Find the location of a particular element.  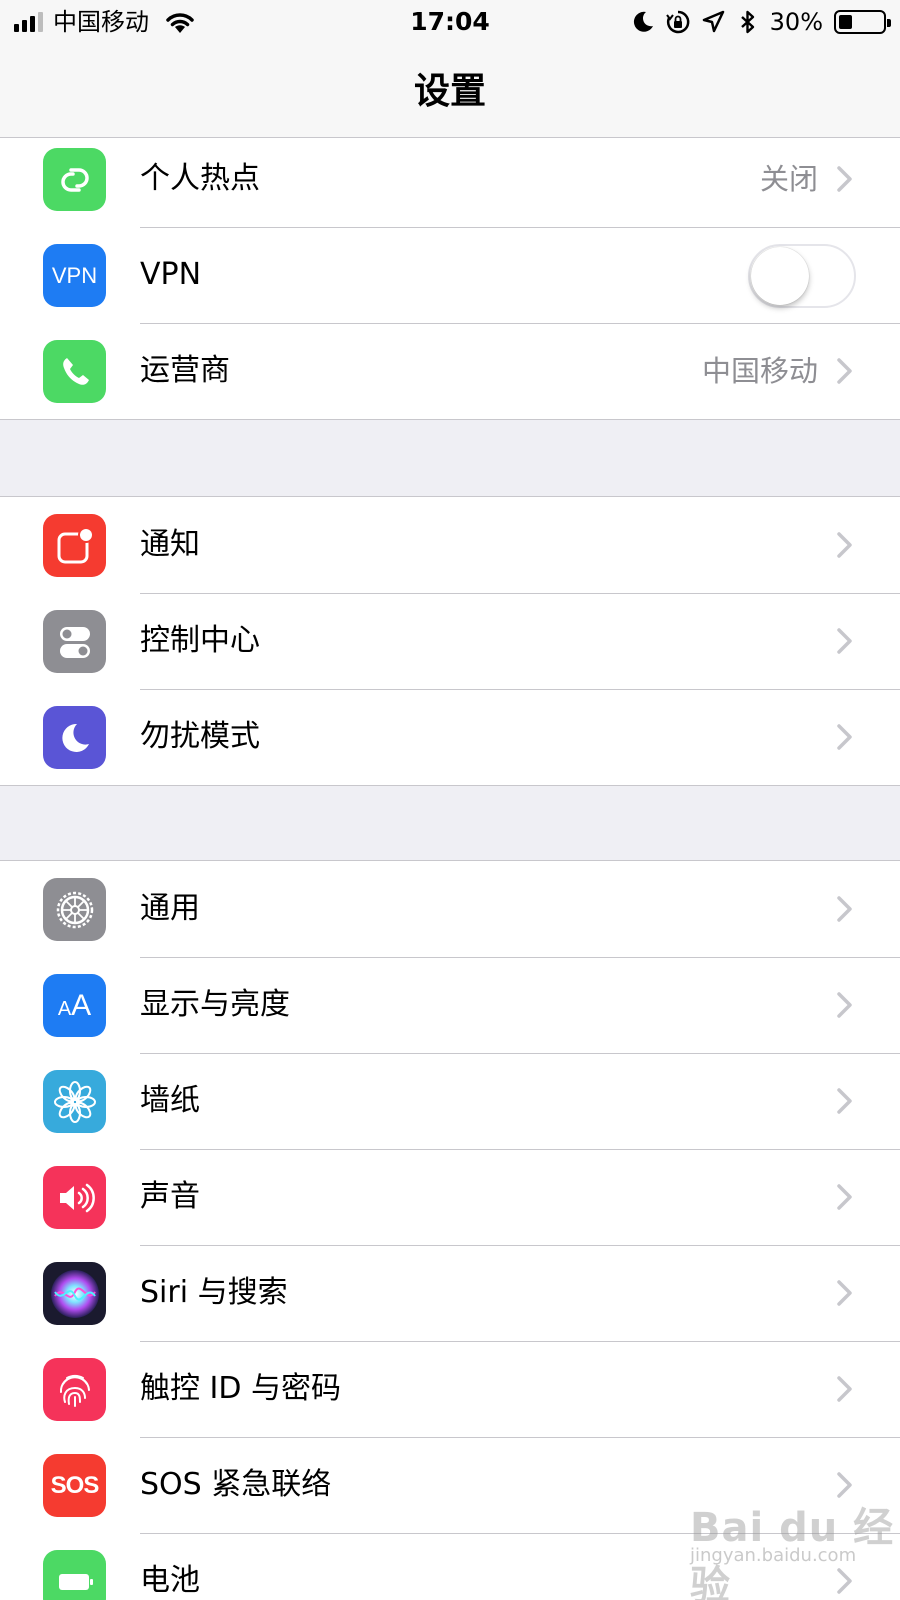

rotation-lock-icon is located at coordinates (677, 22).